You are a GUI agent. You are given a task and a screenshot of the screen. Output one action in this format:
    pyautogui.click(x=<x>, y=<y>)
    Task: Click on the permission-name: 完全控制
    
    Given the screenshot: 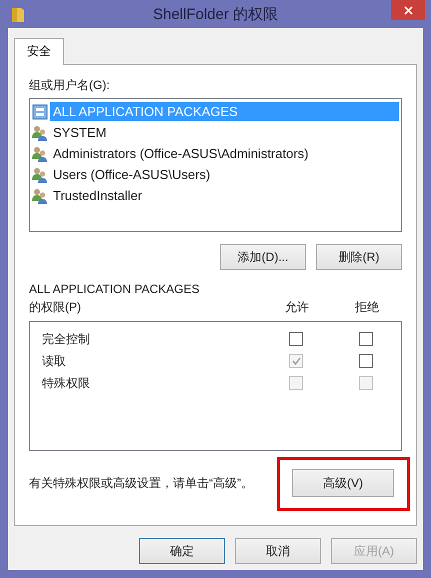 What is the action you would take?
    pyautogui.click(x=66, y=339)
    